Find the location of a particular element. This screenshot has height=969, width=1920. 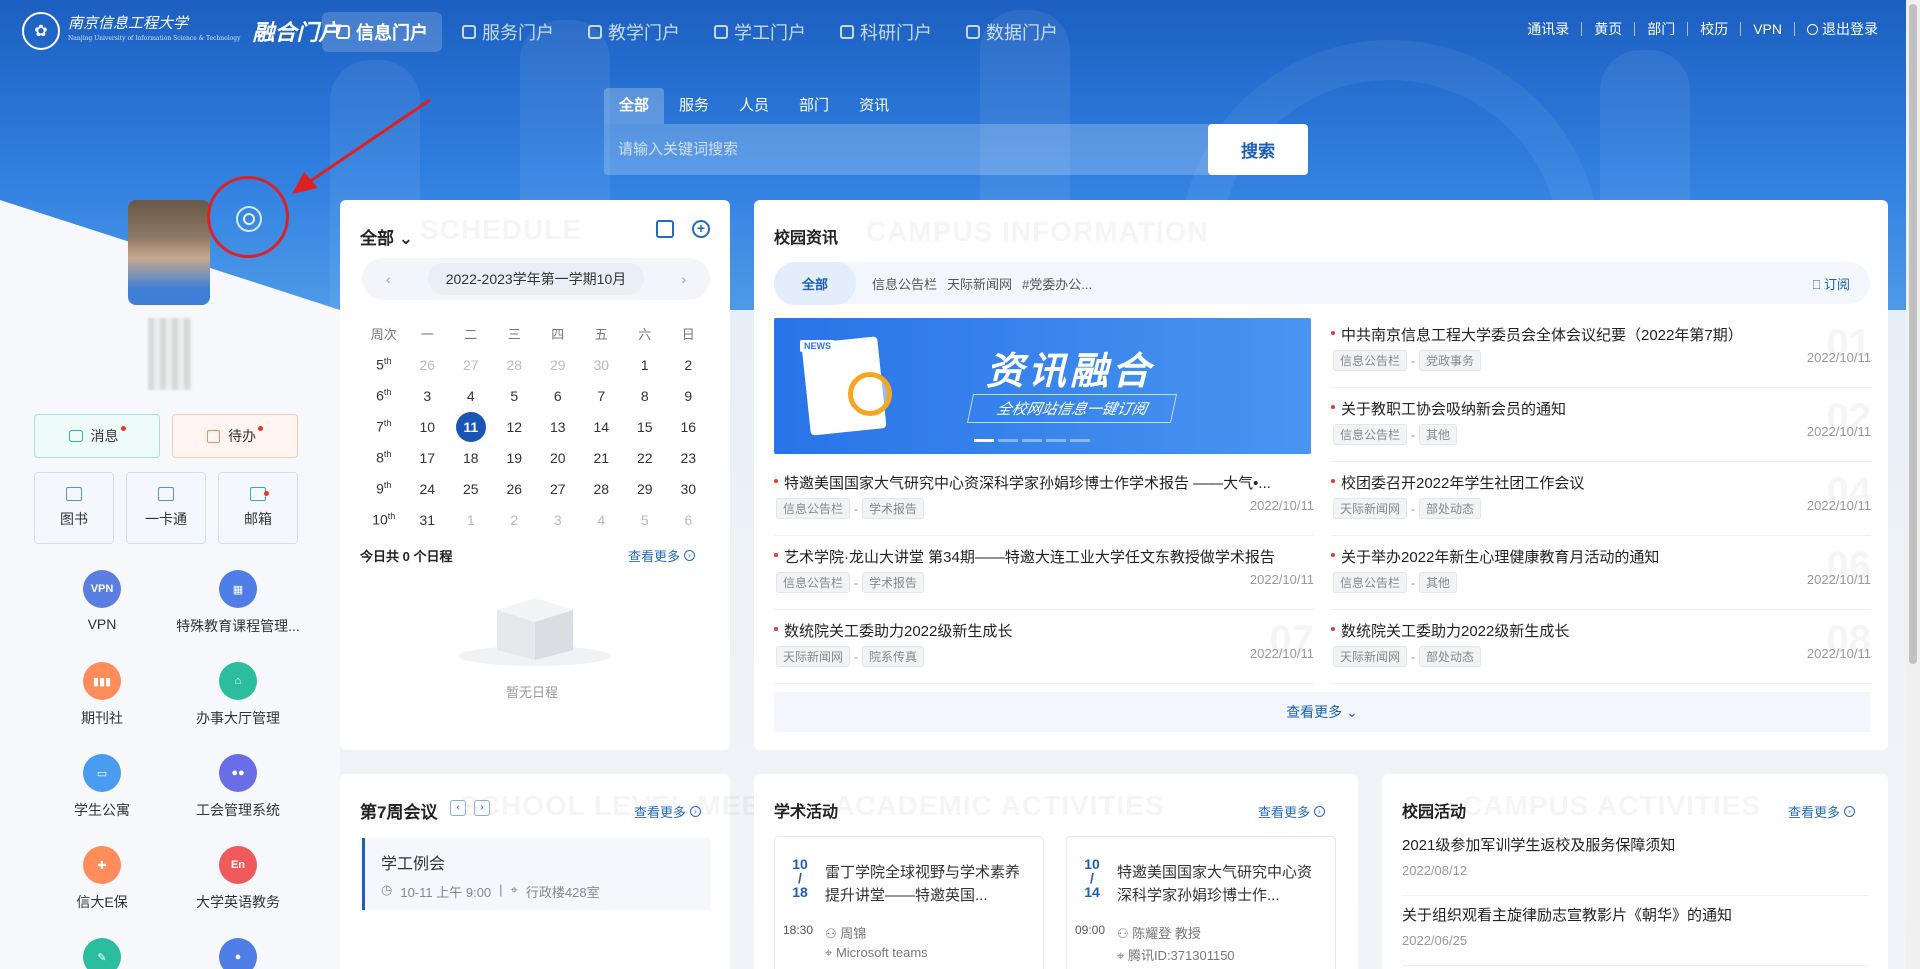

news-item-title: 中共南京信息工程大学委员会全体会议纪要（2022年第7期） is located at coordinates (1537, 334).